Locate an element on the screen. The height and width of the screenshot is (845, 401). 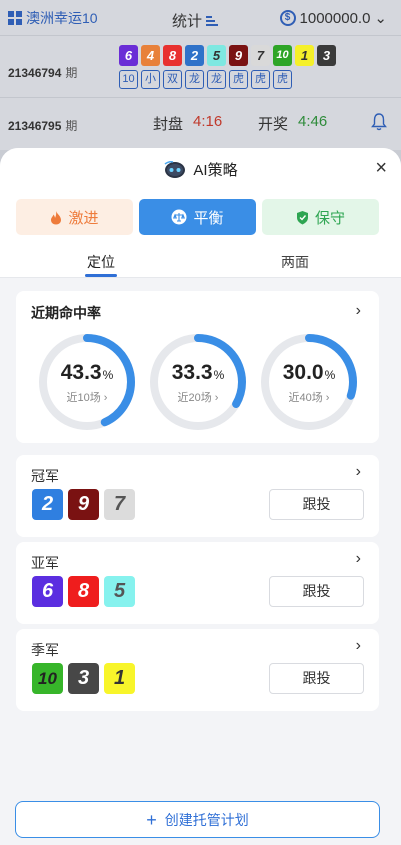
balance-selector: $ 1000000.0 ⌄ is located at coordinates (333, 18).